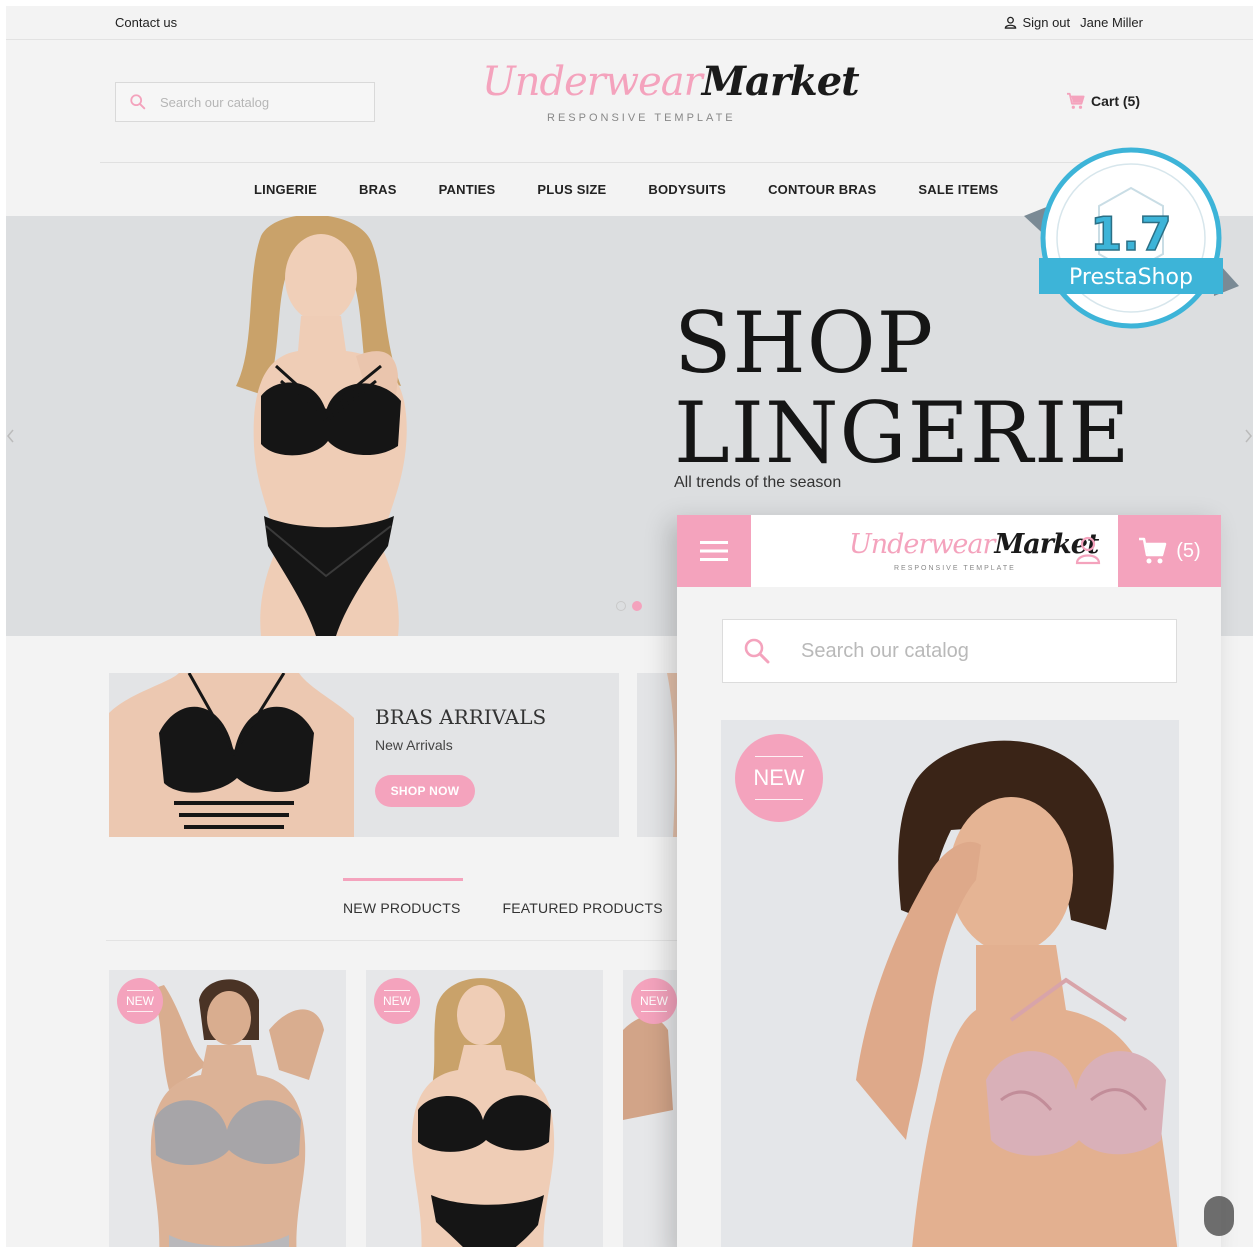 The height and width of the screenshot is (1247, 1253). What do you see at coordinates (461, 717) in the screenshot?
I see `banner-title: BRAS ARRIVALS` at bounding box center [461, 717].